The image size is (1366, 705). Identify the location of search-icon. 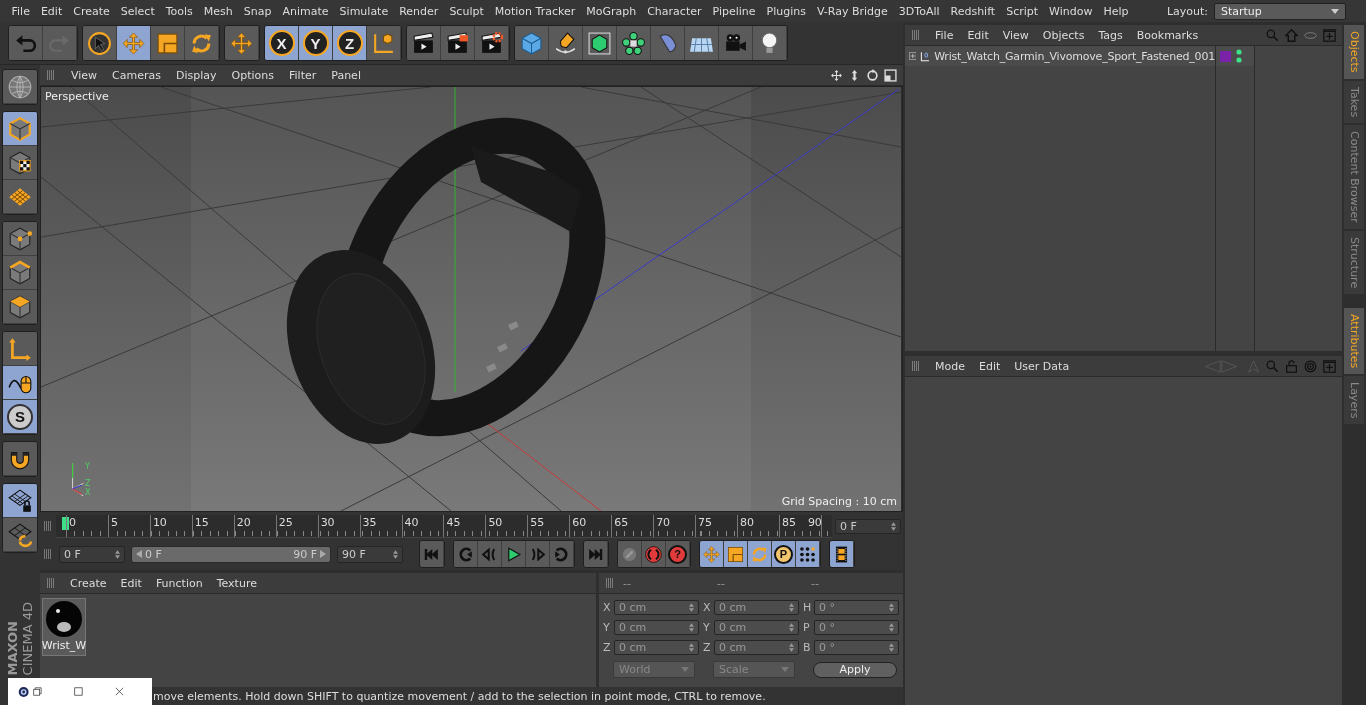
(1272, 366).